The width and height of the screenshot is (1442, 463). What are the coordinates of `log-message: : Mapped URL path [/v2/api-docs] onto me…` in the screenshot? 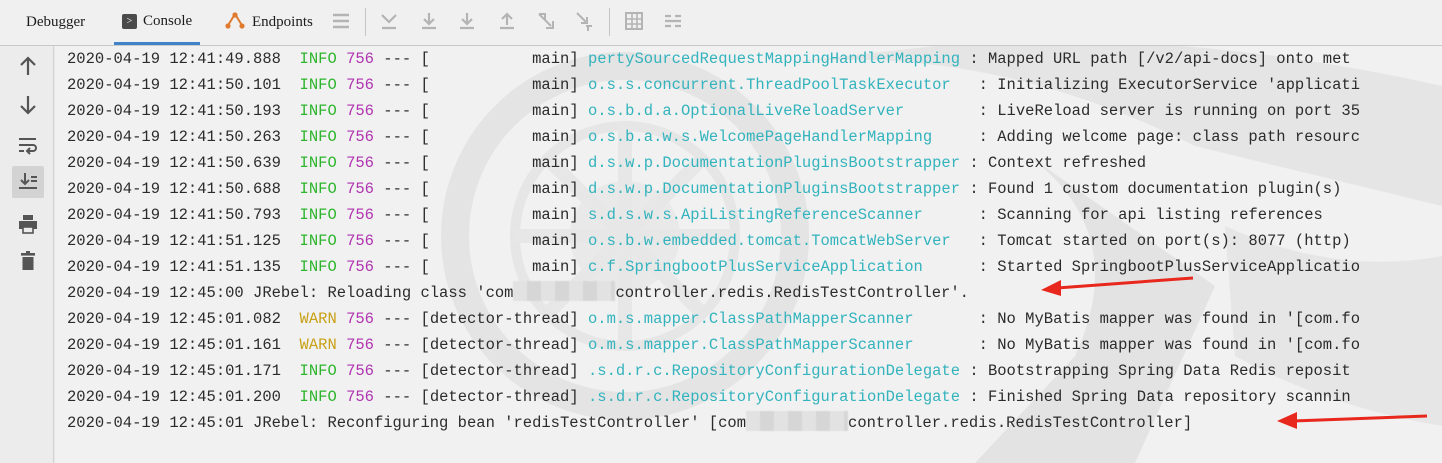 It's located at (1160, 59).